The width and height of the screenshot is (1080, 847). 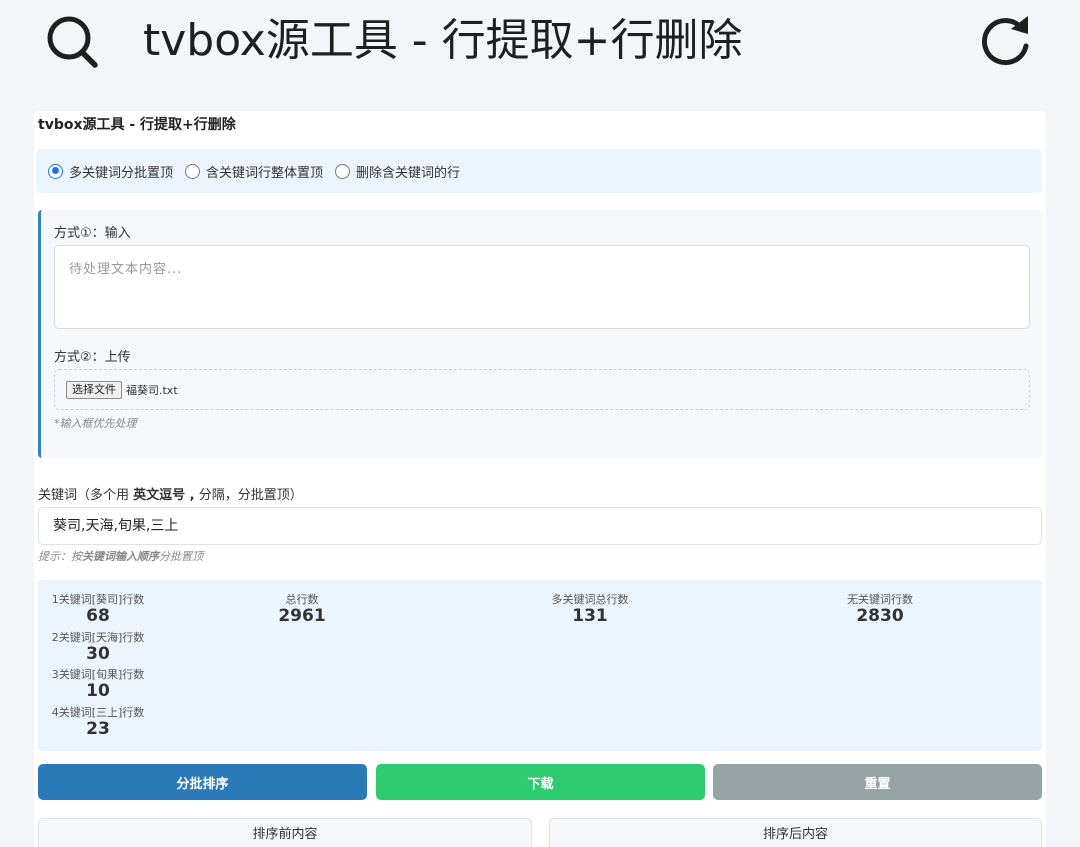 I want to click on stat-value: 2961, so click(x=302, y=616).